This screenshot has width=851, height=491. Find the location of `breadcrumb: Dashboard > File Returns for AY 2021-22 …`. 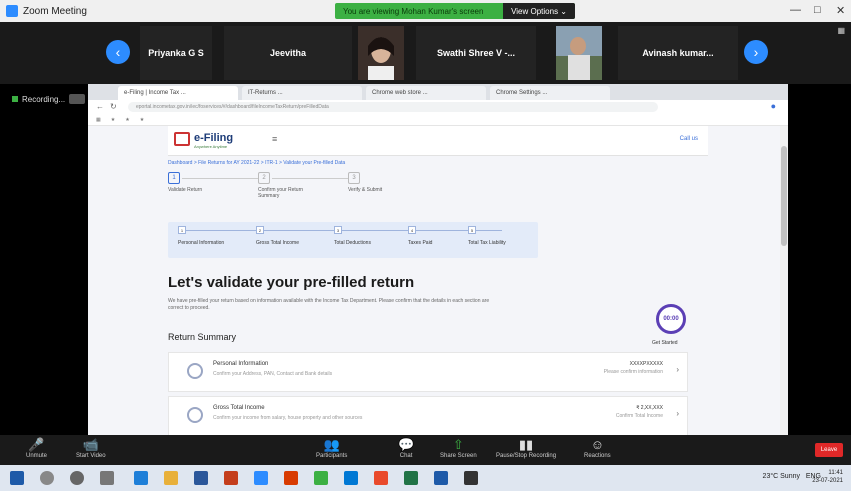

breadcrumb: Dashboard > File Returns for AY 2021-22 … is located at coordinates (256, 163).